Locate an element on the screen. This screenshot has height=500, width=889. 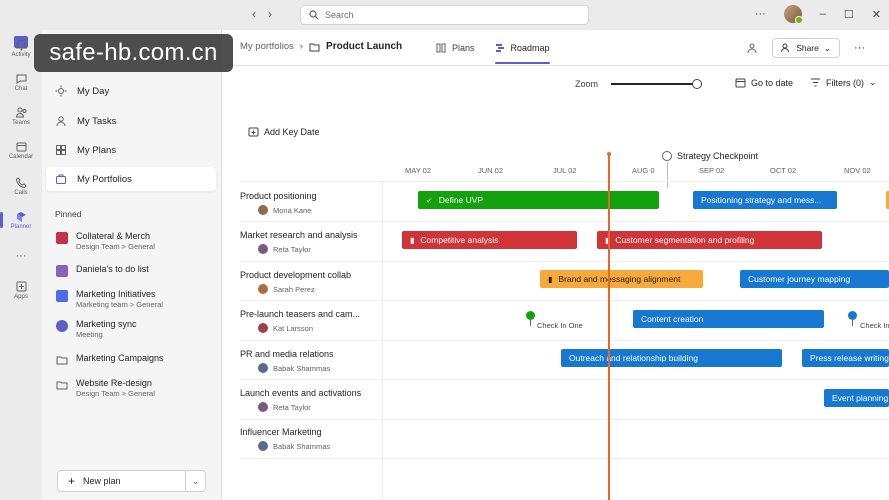
pinned-plan: Website Re-design Design Team > General is located at coordinates (105, 388).